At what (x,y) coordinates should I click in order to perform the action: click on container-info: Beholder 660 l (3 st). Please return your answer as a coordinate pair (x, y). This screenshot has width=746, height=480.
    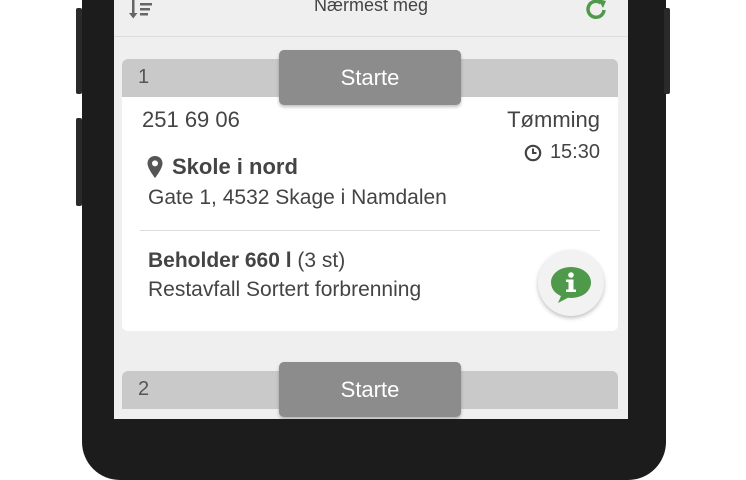
    Looking at the image, I should click on (246, 261).